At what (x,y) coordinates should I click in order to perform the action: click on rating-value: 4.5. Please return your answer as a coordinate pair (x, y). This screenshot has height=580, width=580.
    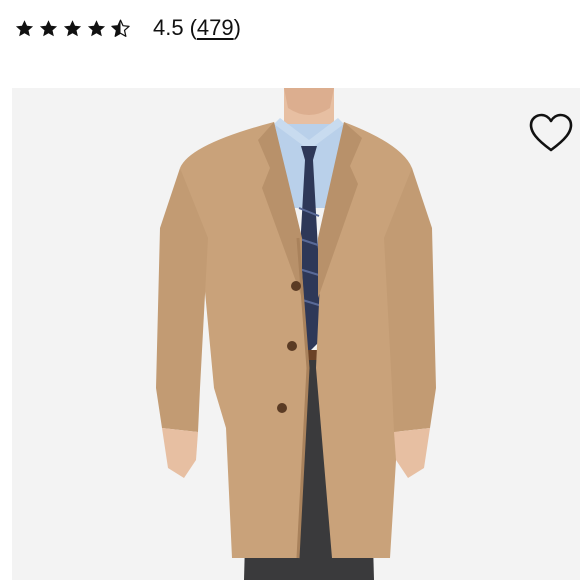
    Looking at the image, I should click on (168, 27).